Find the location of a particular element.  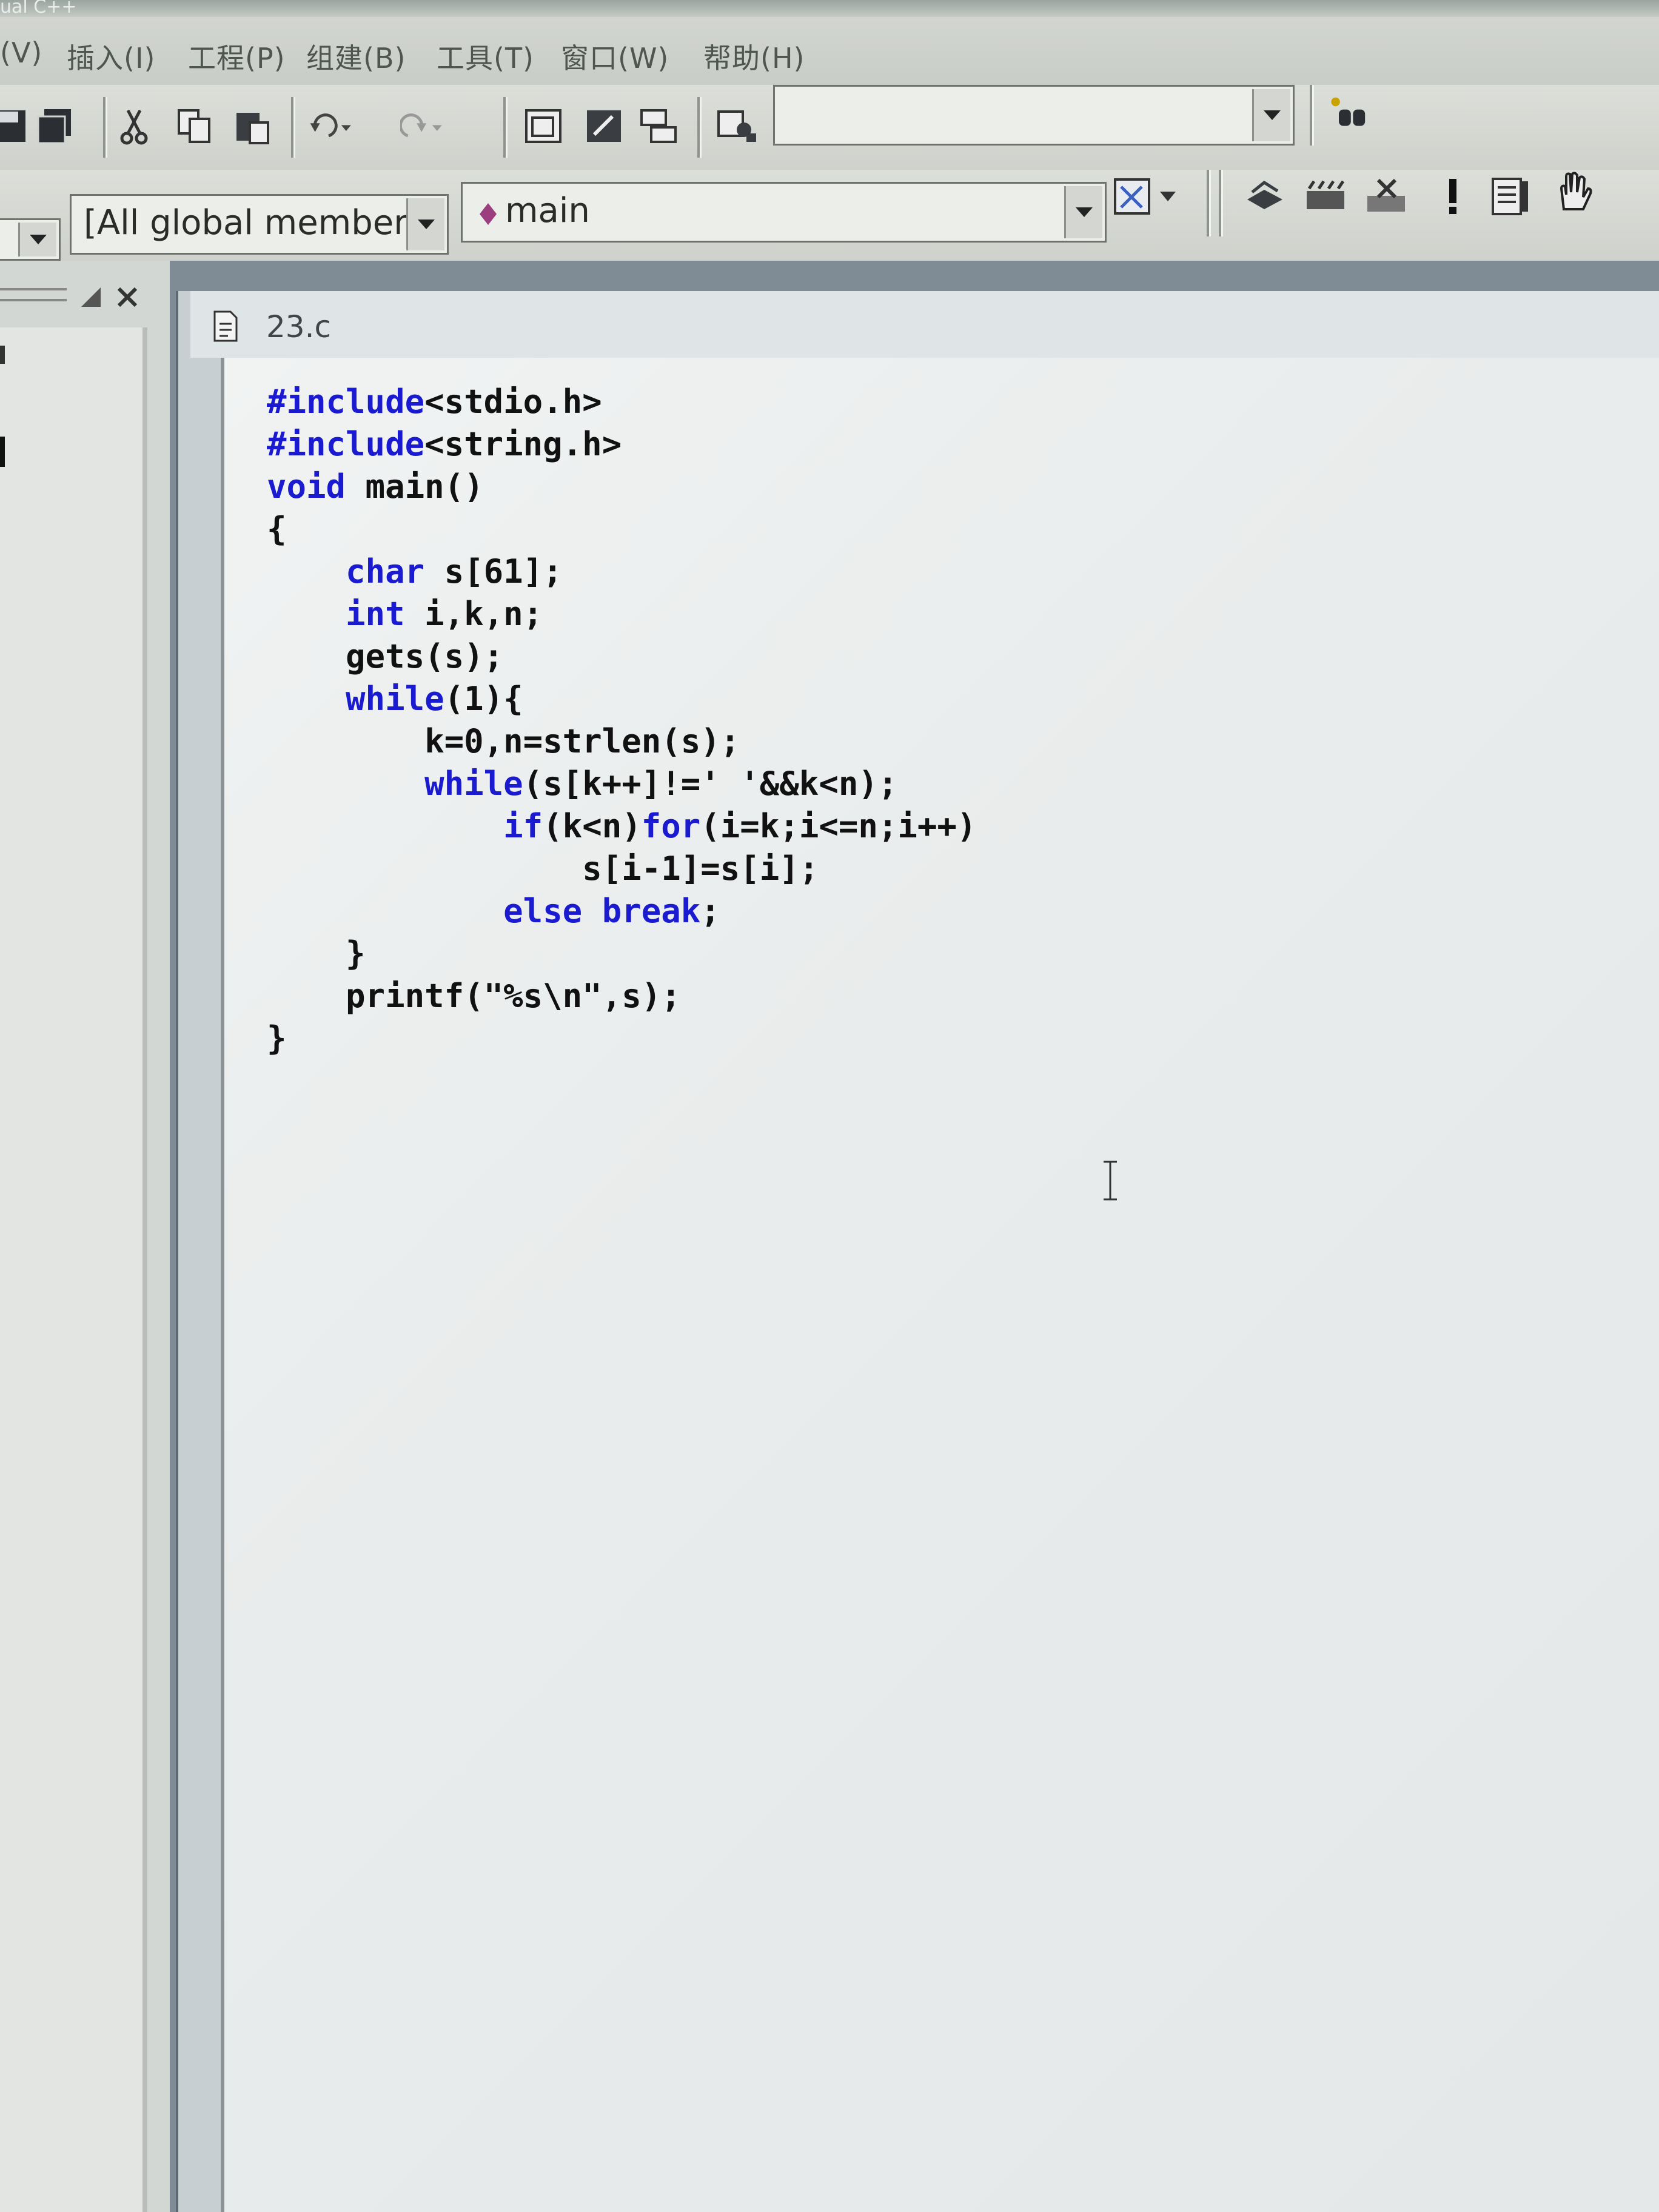

menu-insert: 插入(I) is located at coordinates (111, 56).